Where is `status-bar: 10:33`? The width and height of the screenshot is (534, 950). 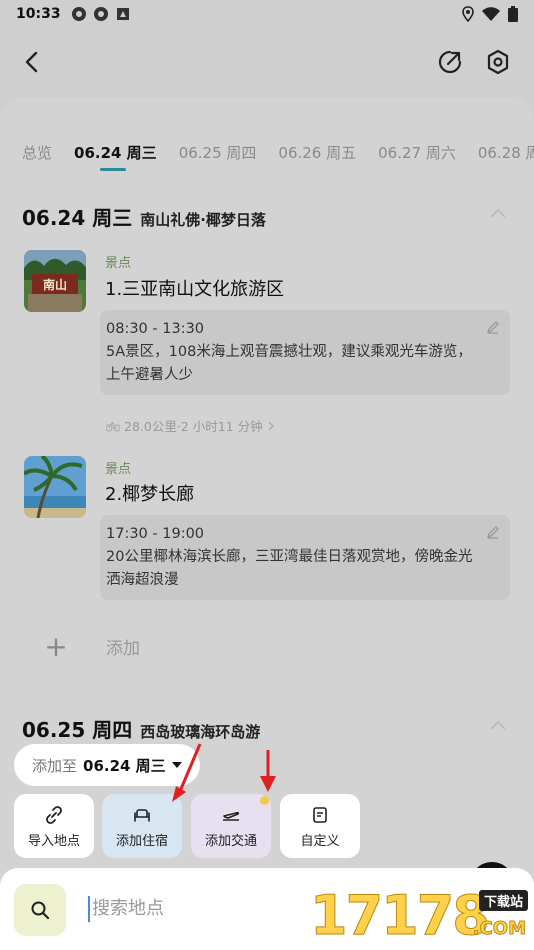 status-bar: 10:33 is located at coordinates (267, 14).